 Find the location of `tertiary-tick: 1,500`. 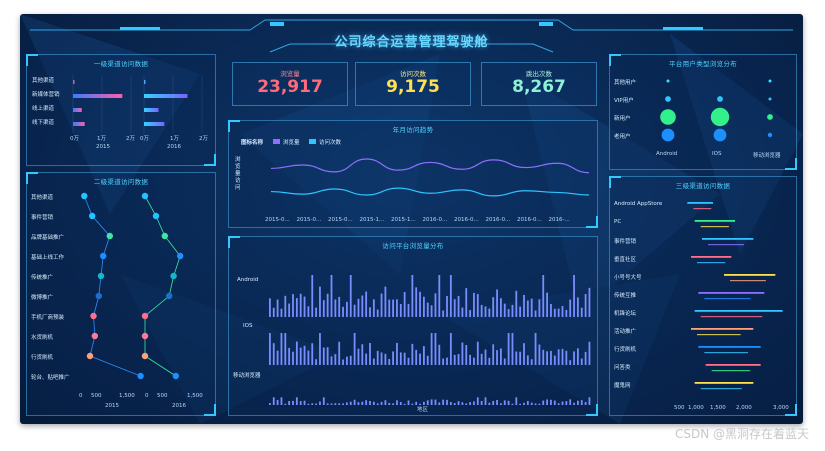

tertiary-tick: 1,500 is located at coordinates (718, 408).